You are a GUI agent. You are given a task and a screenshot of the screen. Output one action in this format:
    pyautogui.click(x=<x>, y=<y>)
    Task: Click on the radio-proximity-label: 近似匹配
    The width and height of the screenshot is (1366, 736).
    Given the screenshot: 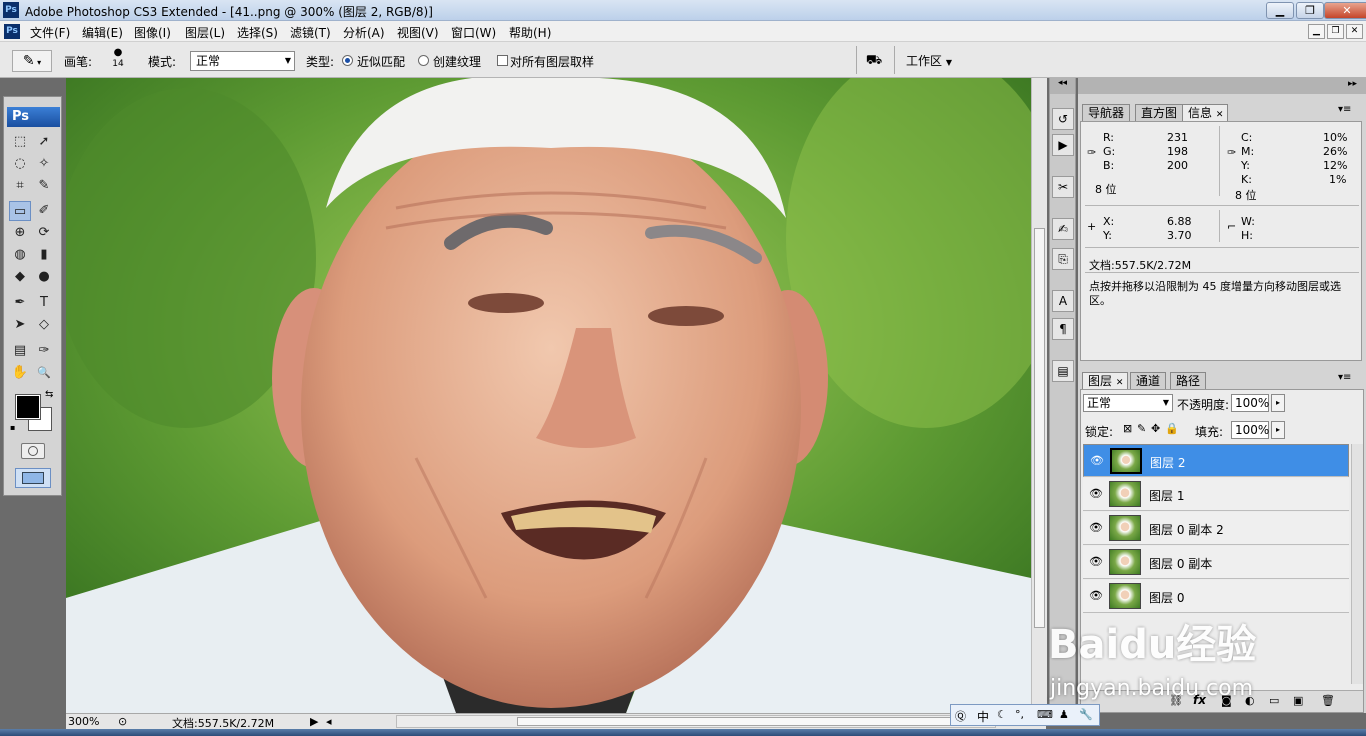 What is the action you would take?
    pyautogui.click(x=381, y=61)
    